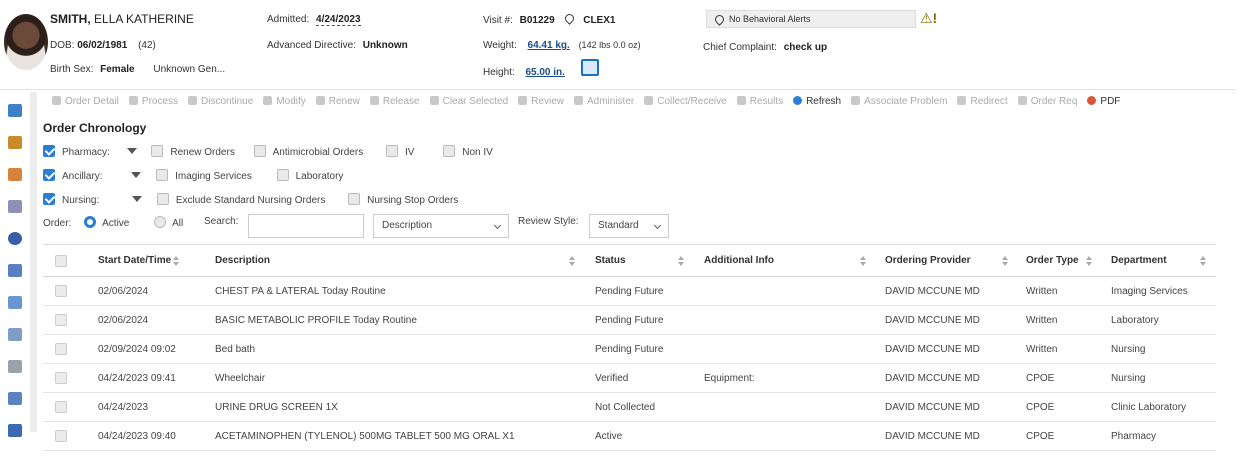 This screenshot has height=464, width=1242. Describe the element at coordinates (82, 176) in the screenshot. I see `ancillary-label: Ancillary:` at that location.